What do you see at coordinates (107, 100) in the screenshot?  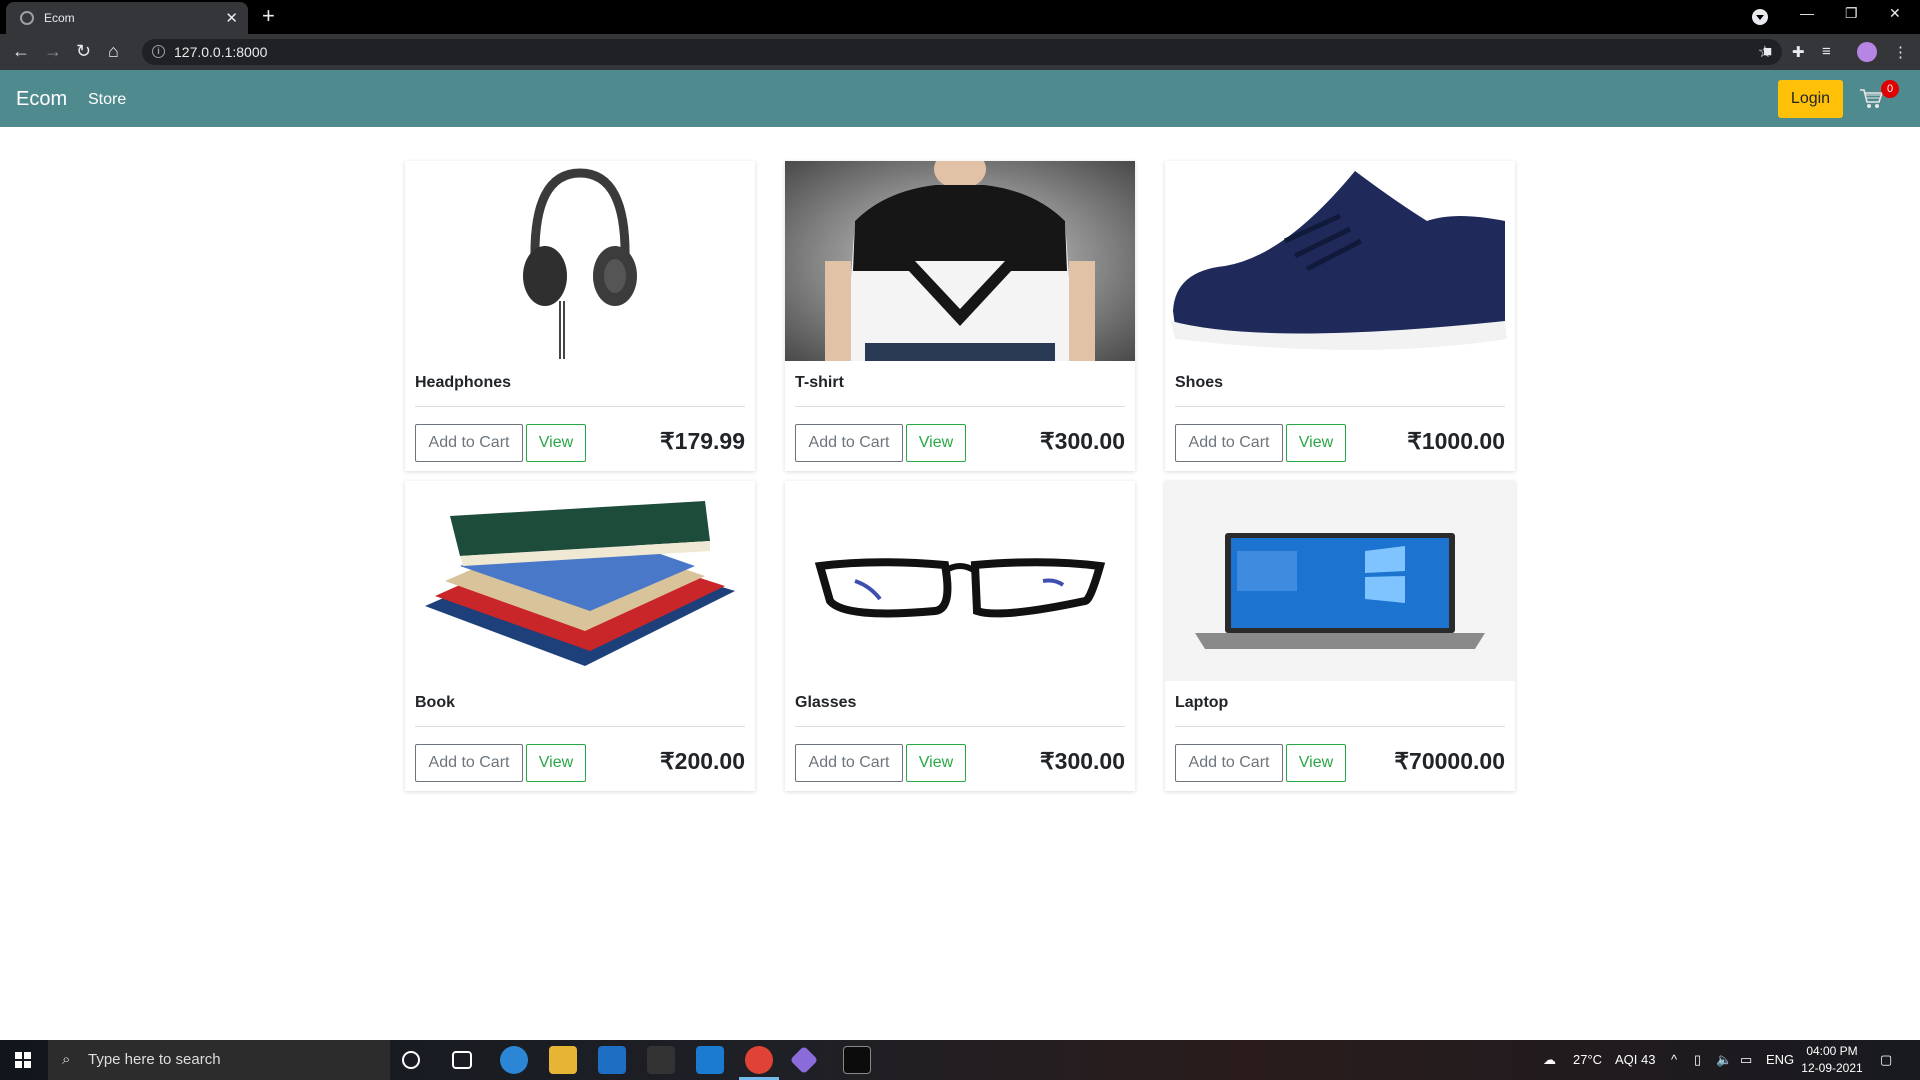 I see `nav-link-store: Store` at bounding box center [107, 100].